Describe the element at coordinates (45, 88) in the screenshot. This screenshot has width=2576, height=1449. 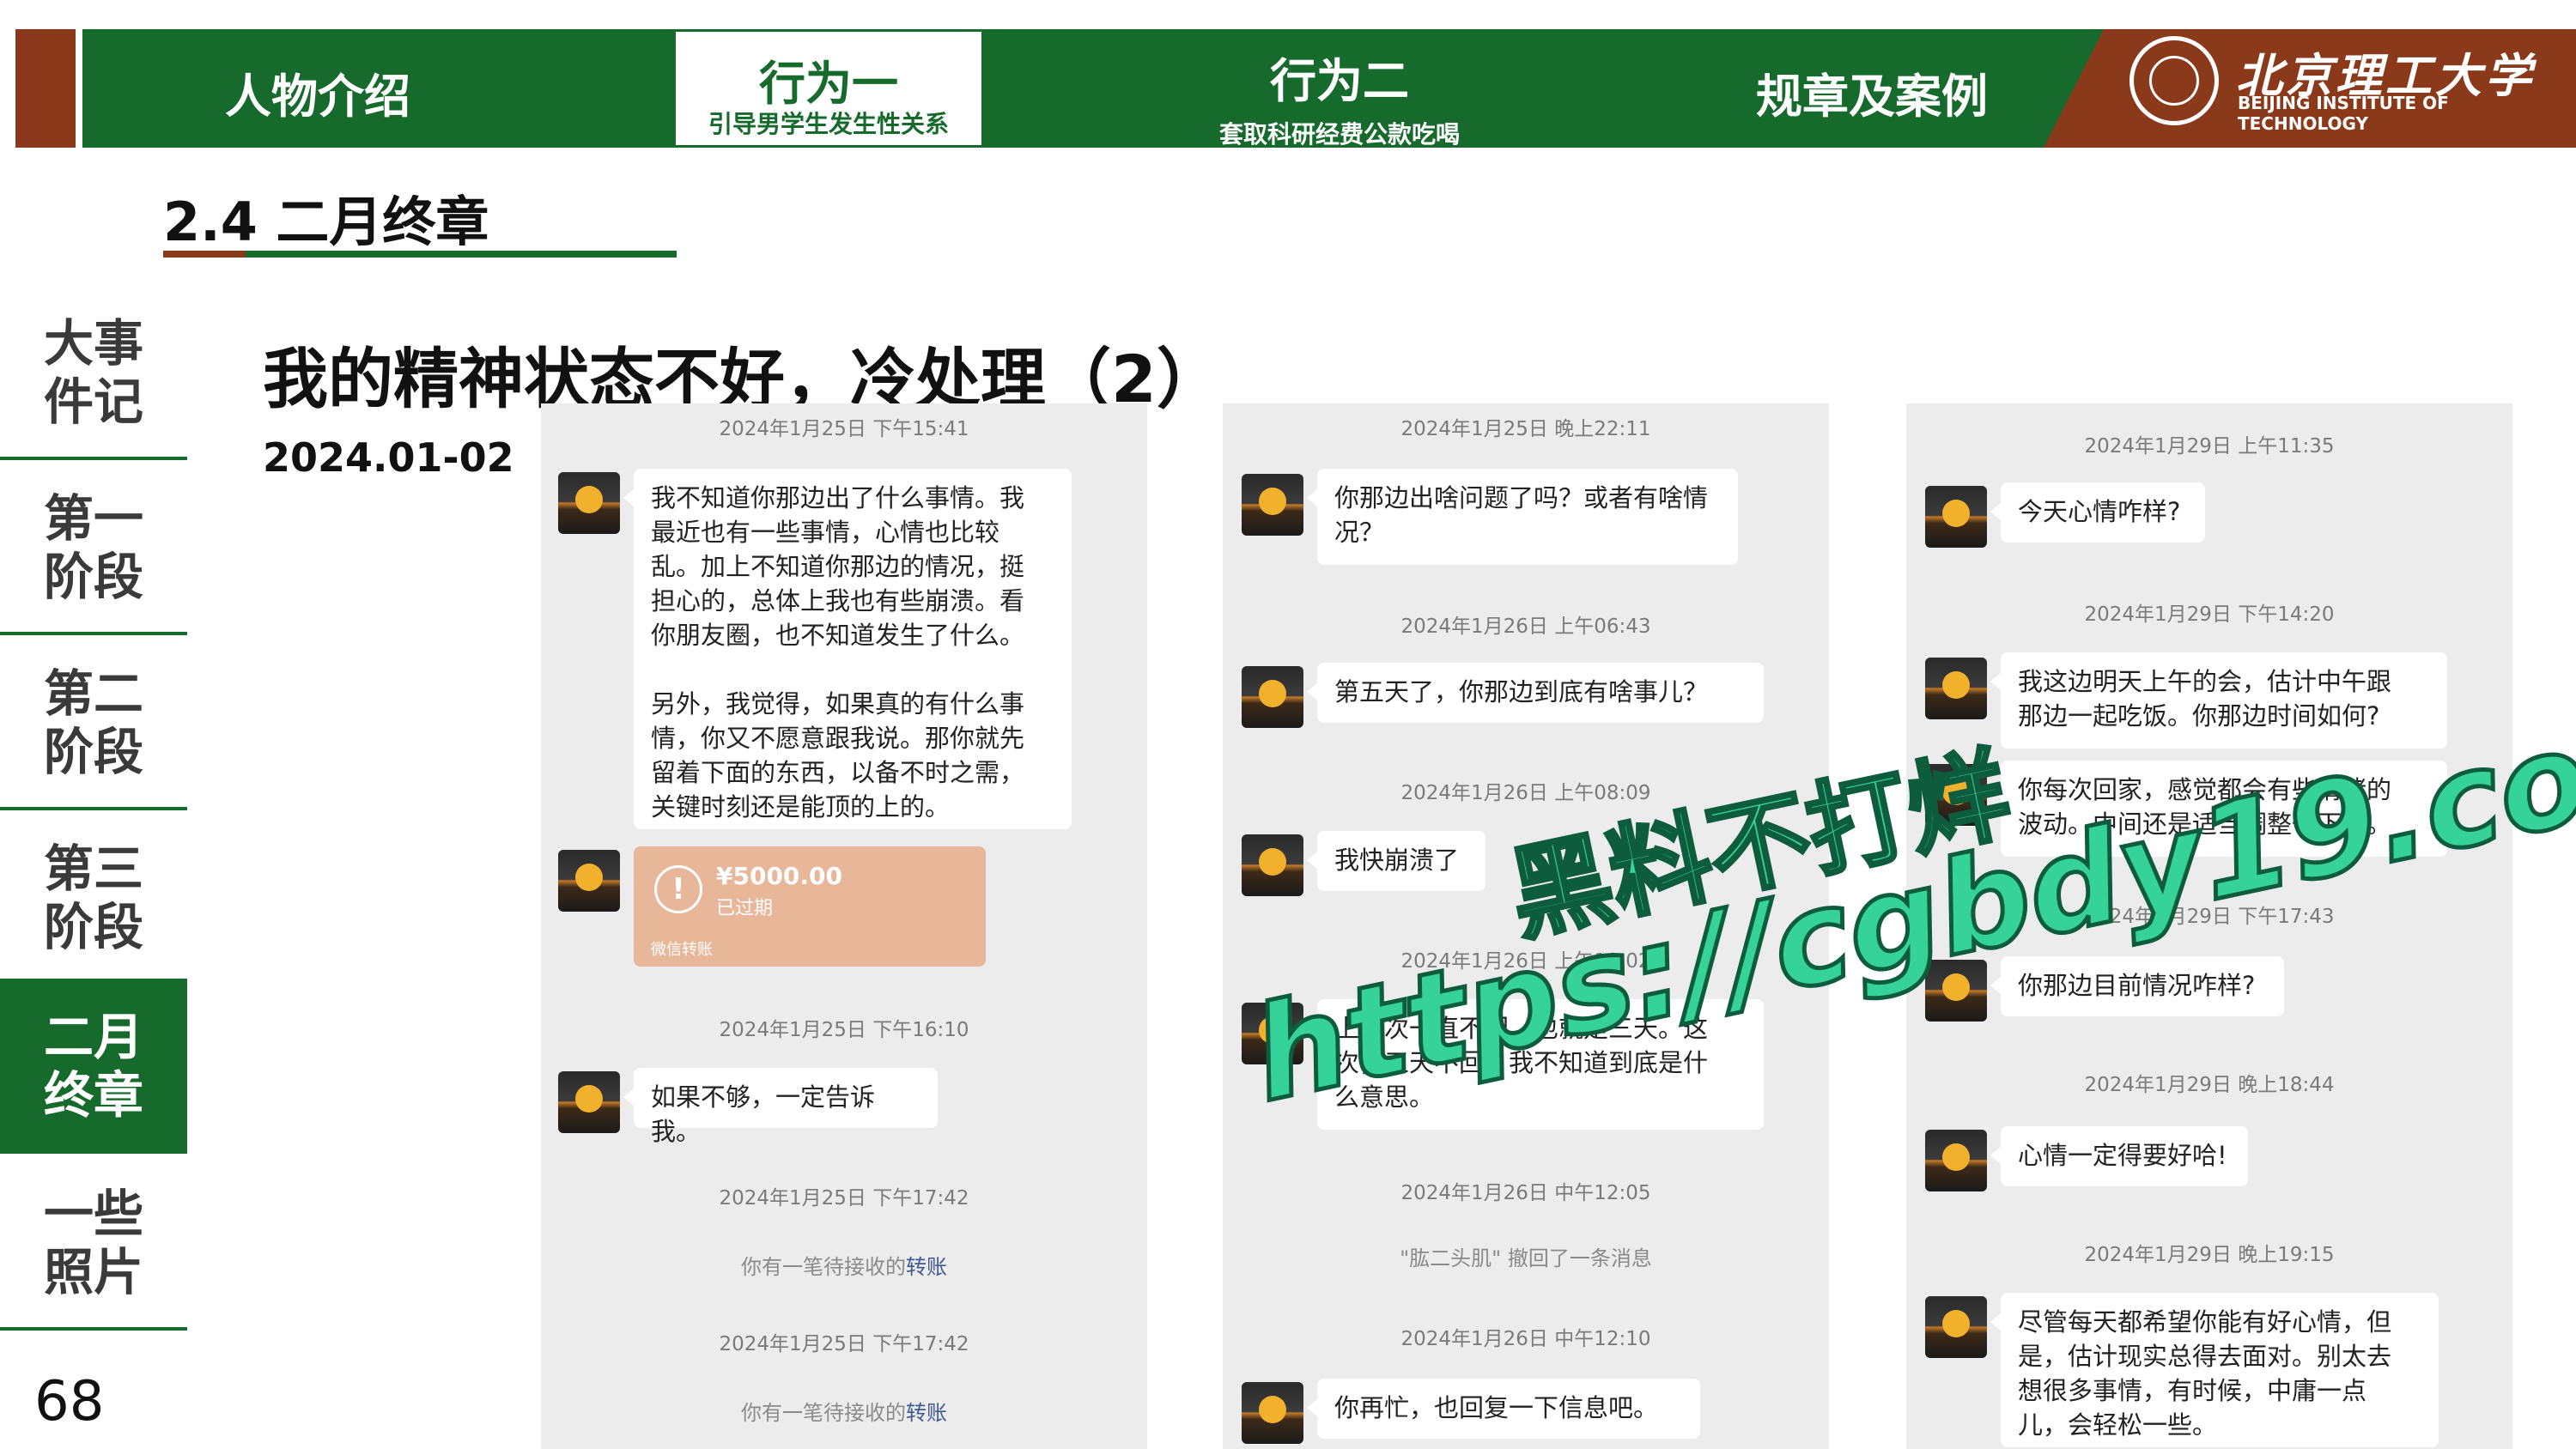
I see `nav-left-accent` at that location.